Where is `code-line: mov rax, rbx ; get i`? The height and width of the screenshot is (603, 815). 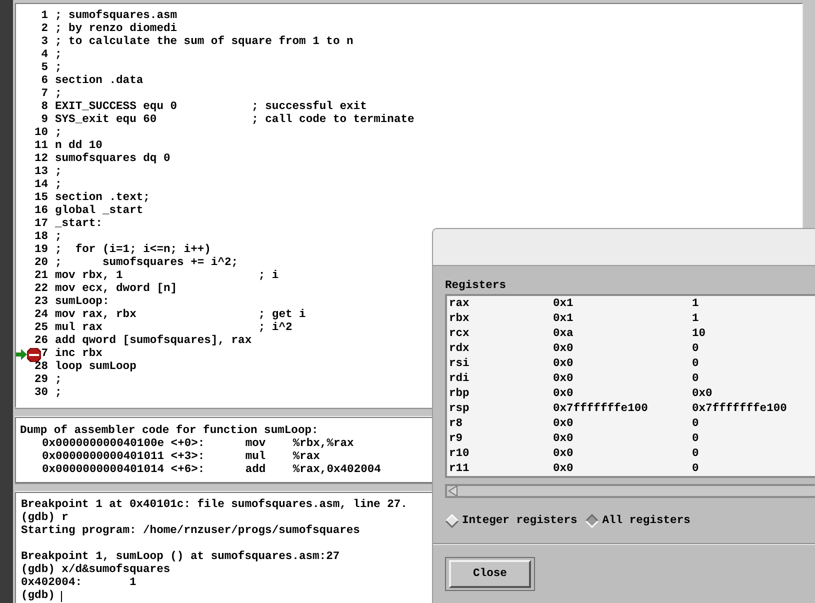 code-line: mov rax, rbx ; get i is located at coordinates (180, 315).